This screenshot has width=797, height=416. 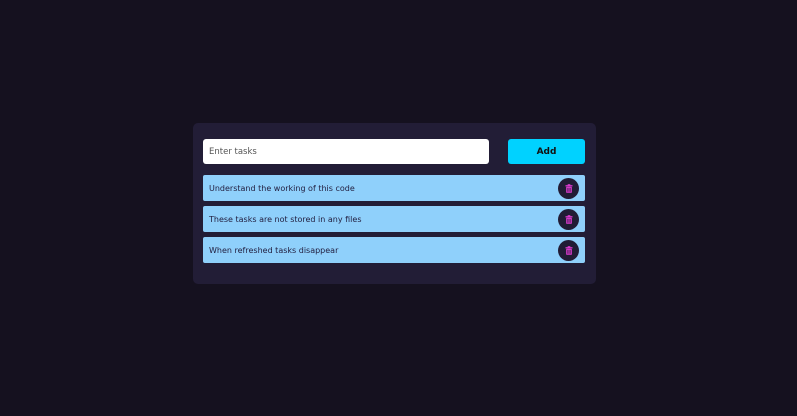 I want to click on task-text: These tasks are not stored in any files, so click(x=285, y=219).